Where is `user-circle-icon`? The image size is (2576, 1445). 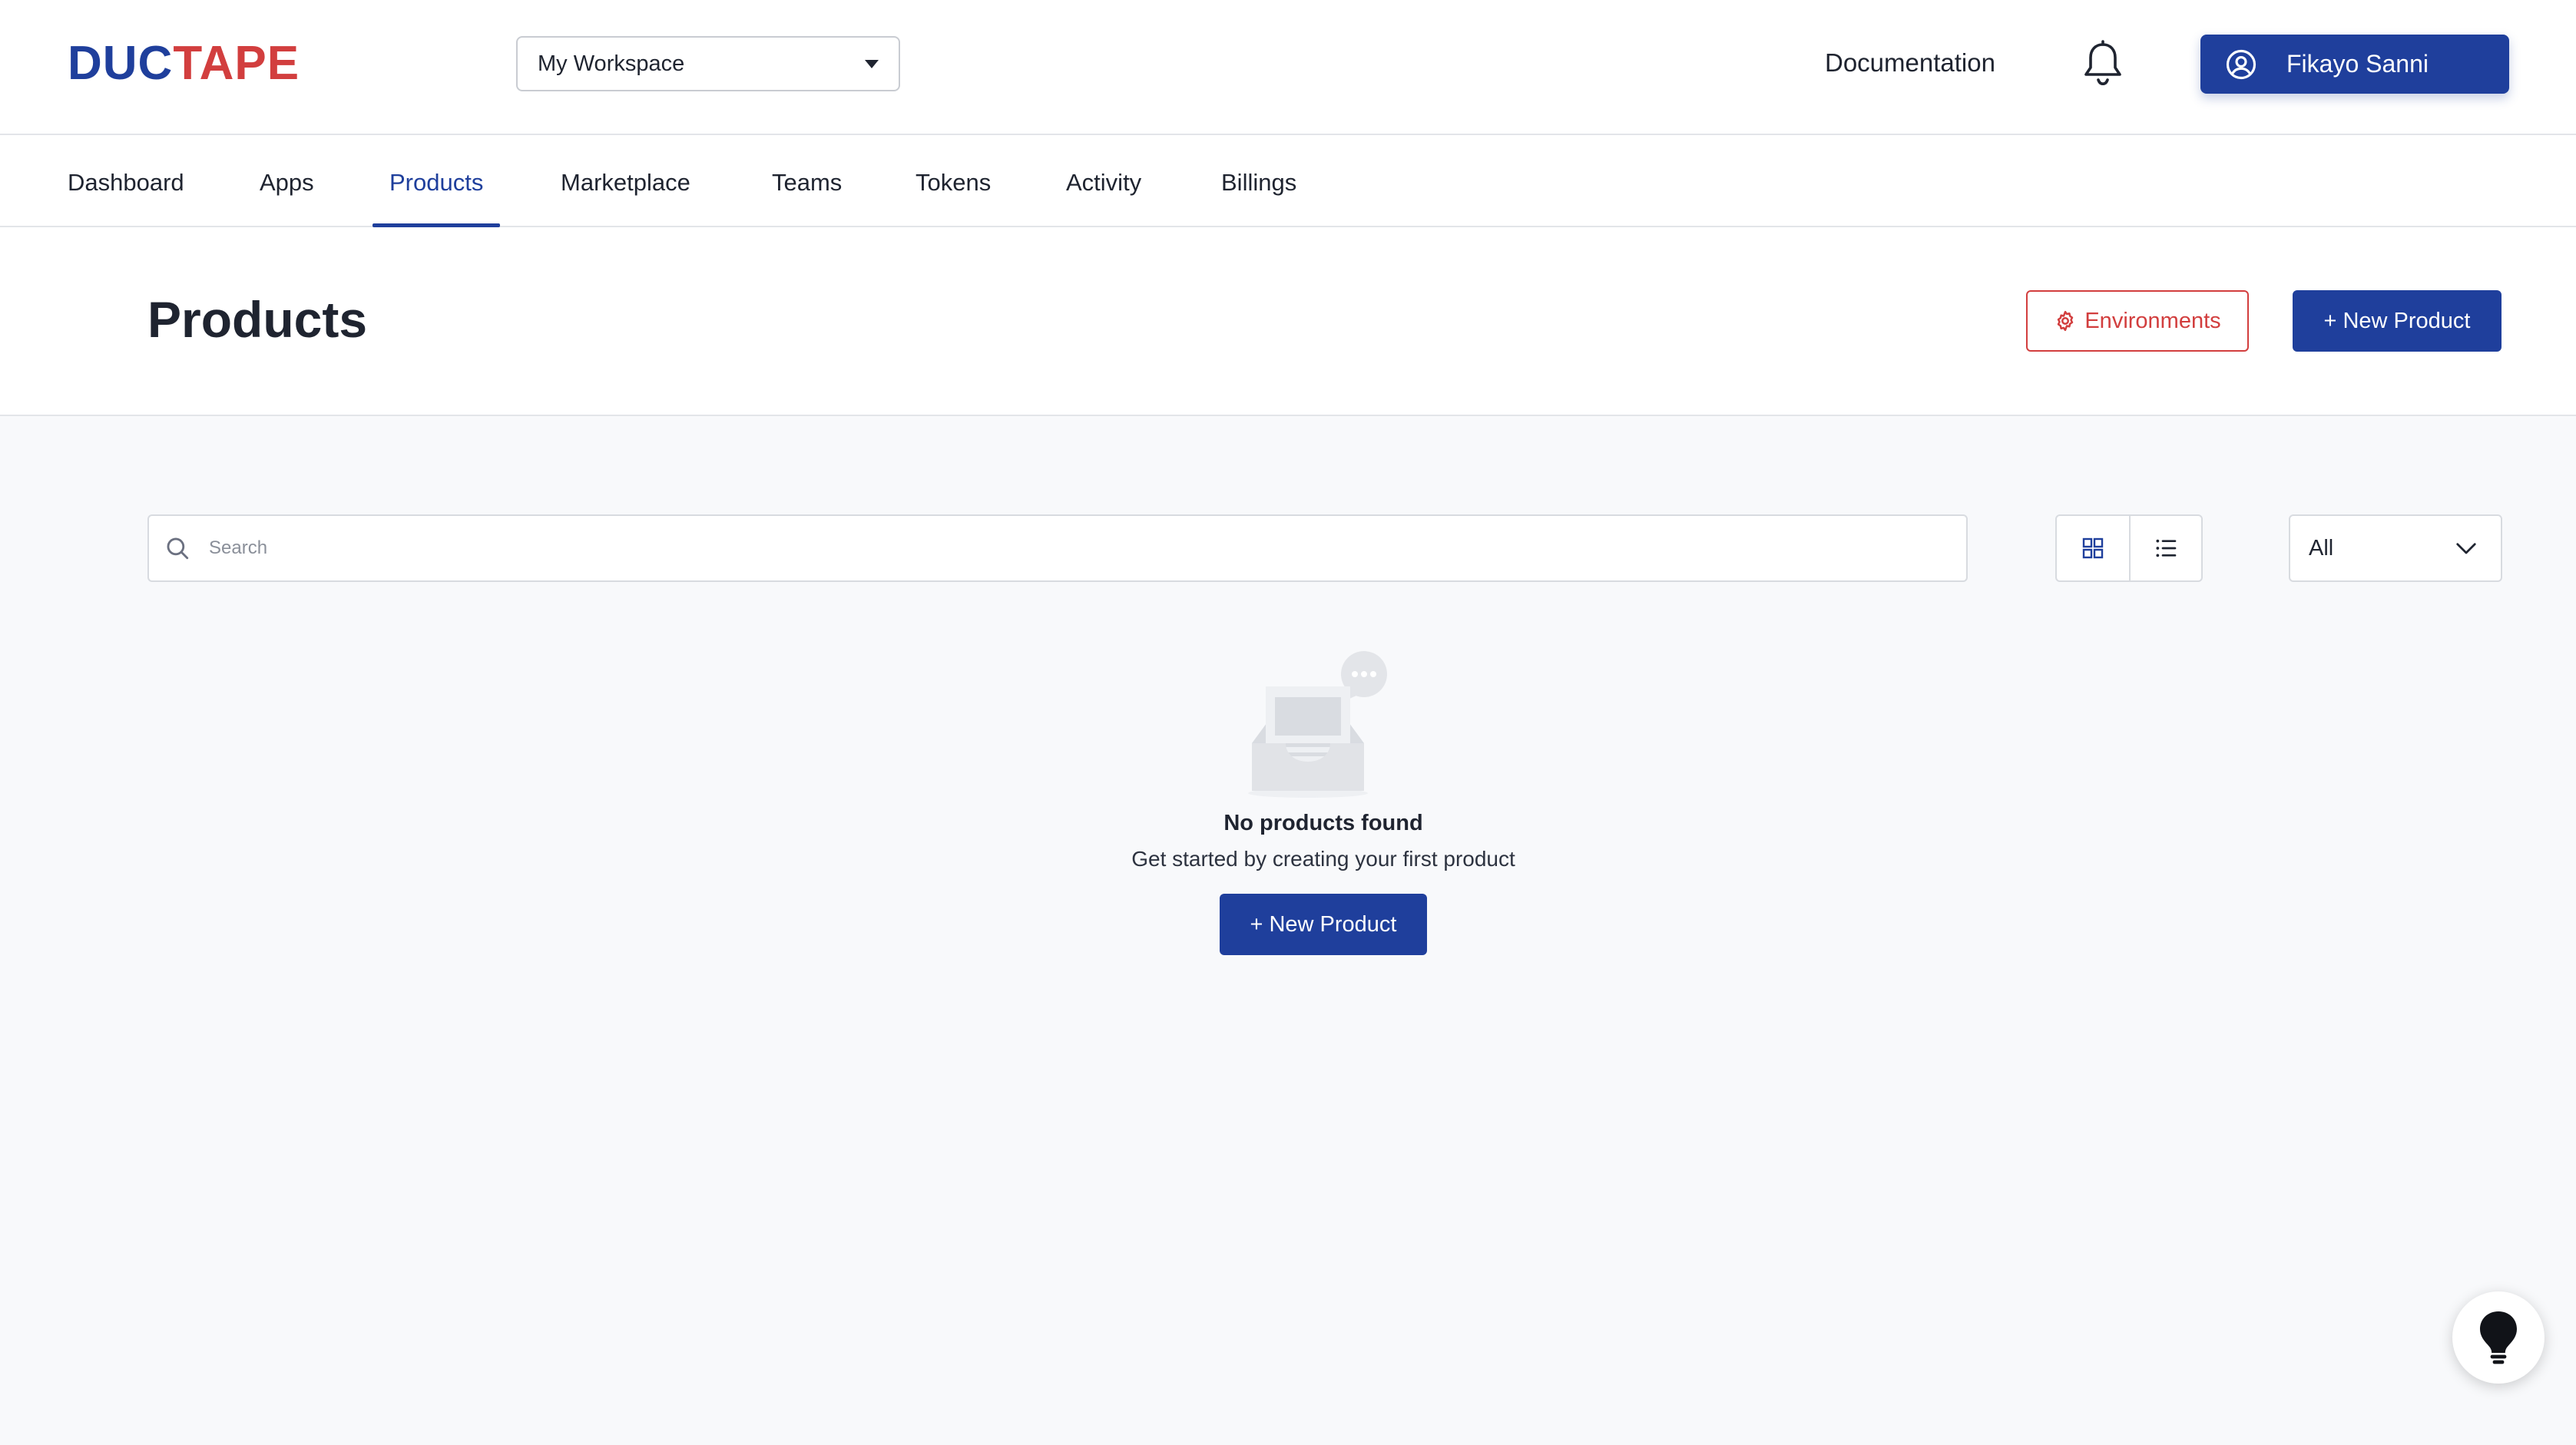
user-circle-icon is located at coordinates (2241, 64).